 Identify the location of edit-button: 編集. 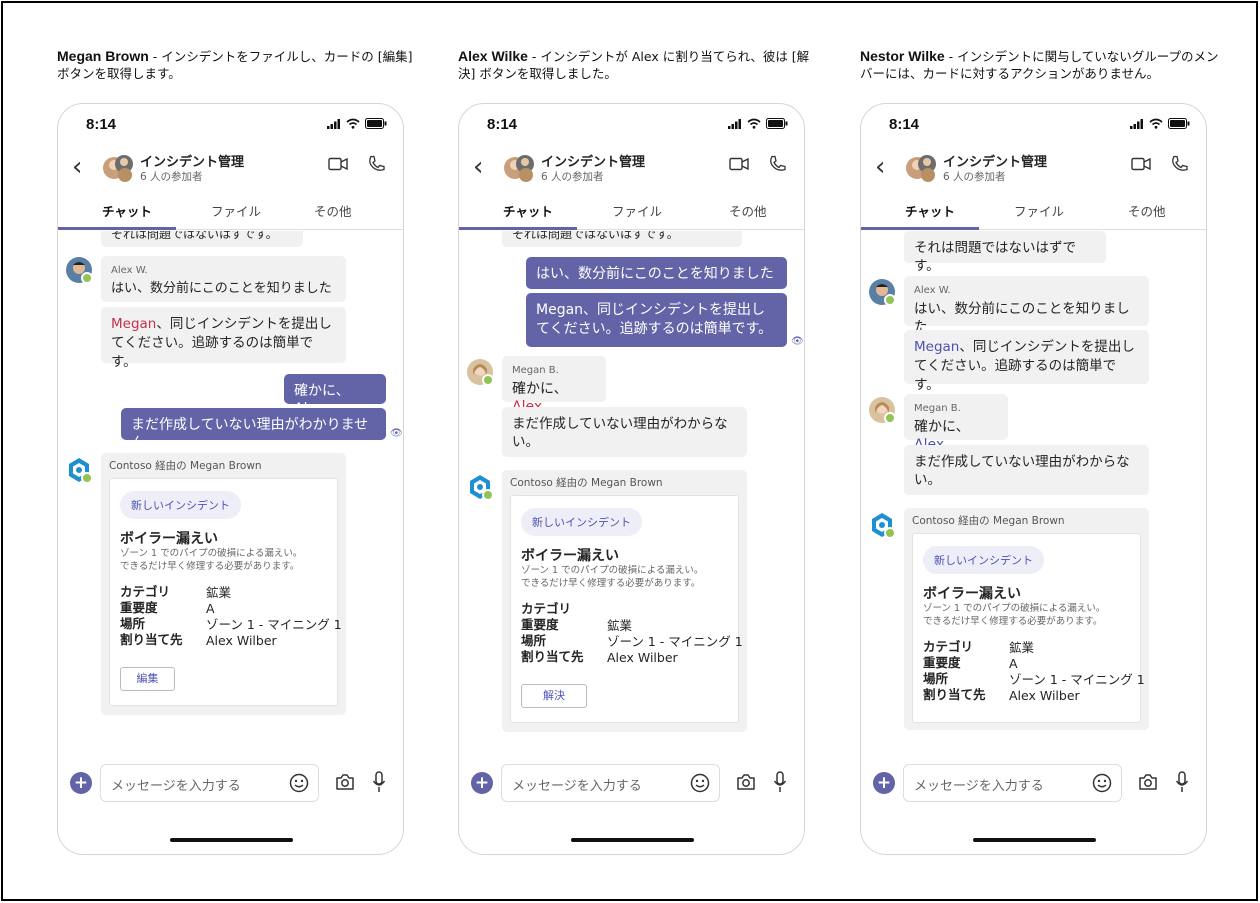
(147, 679).